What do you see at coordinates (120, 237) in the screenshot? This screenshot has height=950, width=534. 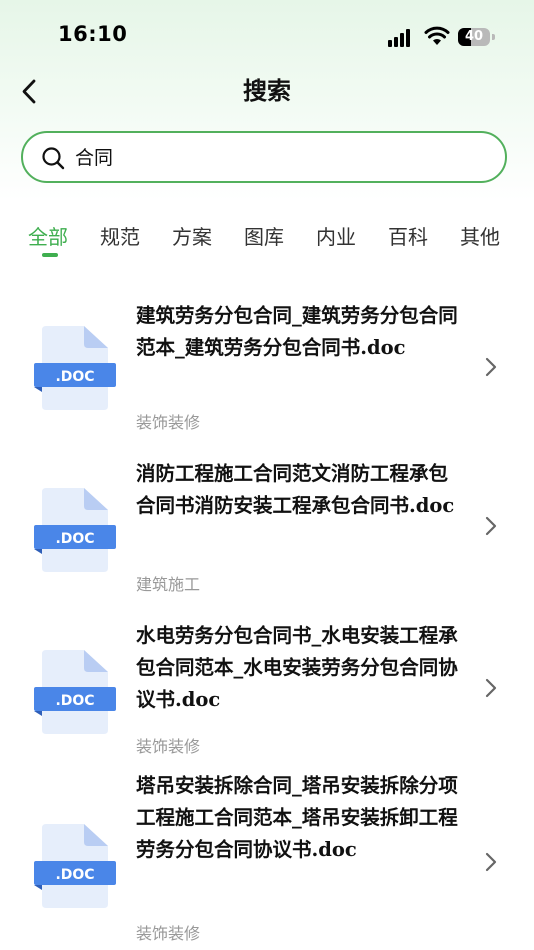 I see `tab-standard: 规范` at bounding box center [120, 237].